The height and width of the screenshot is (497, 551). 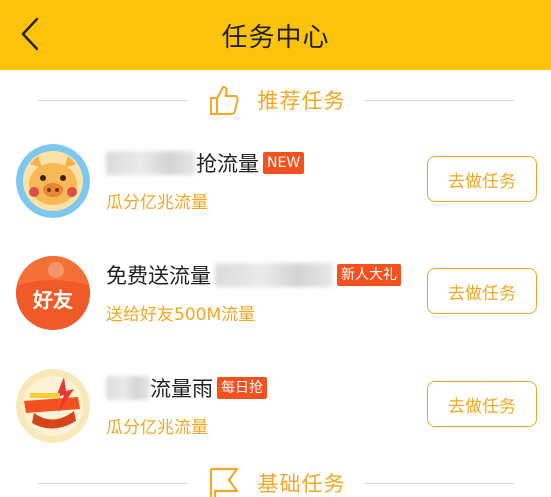 What do you see at coordinates (181, 389) in the screenshot?
I see `task-name: 流量雨` at bounding box center [181, 389].